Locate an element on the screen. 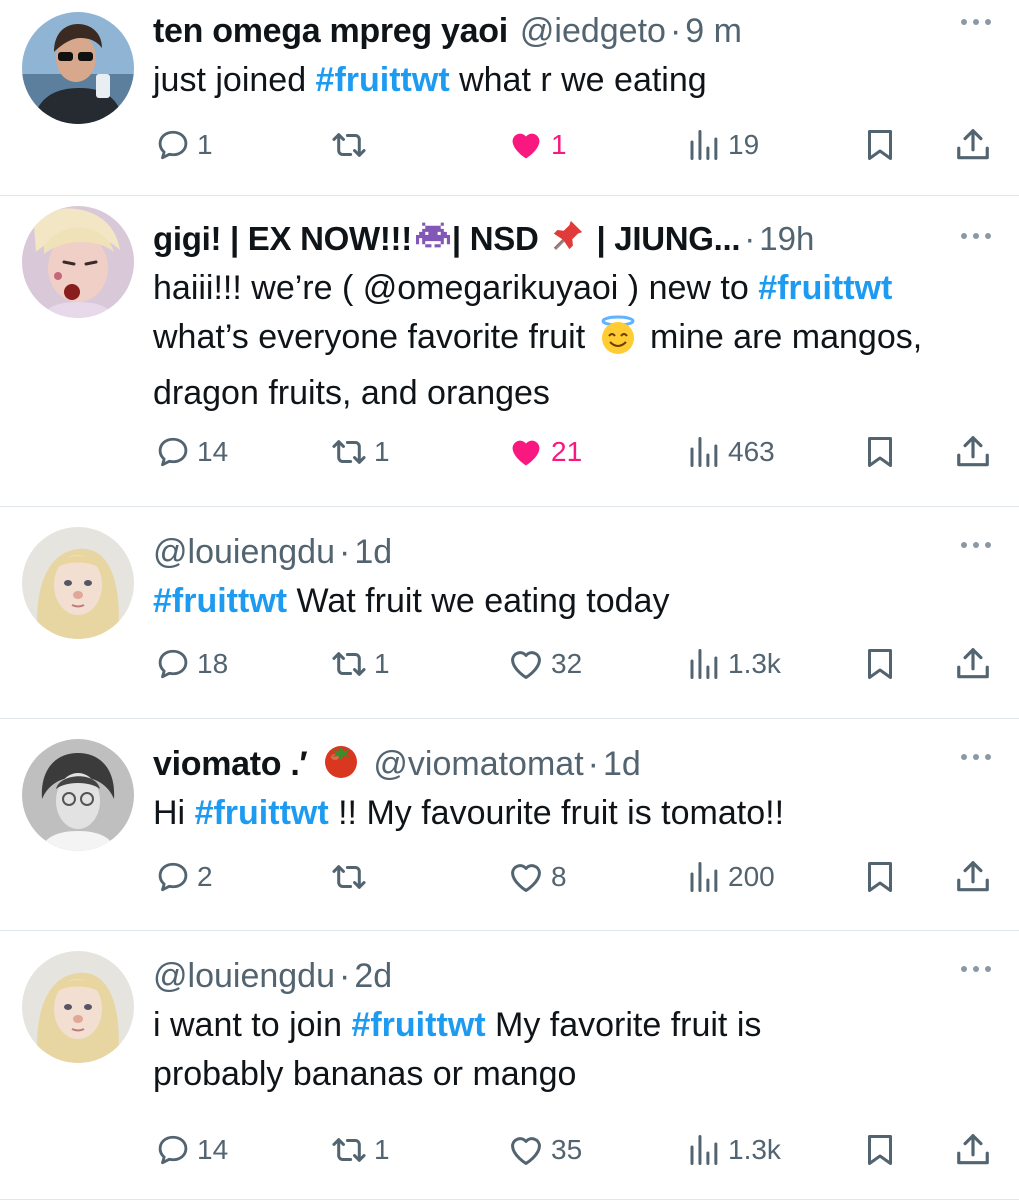 This screenshot has width=1019, height=1200. tweet-header: viomato .′ @viomatomat · 1d is located at coordinates (576, 764).